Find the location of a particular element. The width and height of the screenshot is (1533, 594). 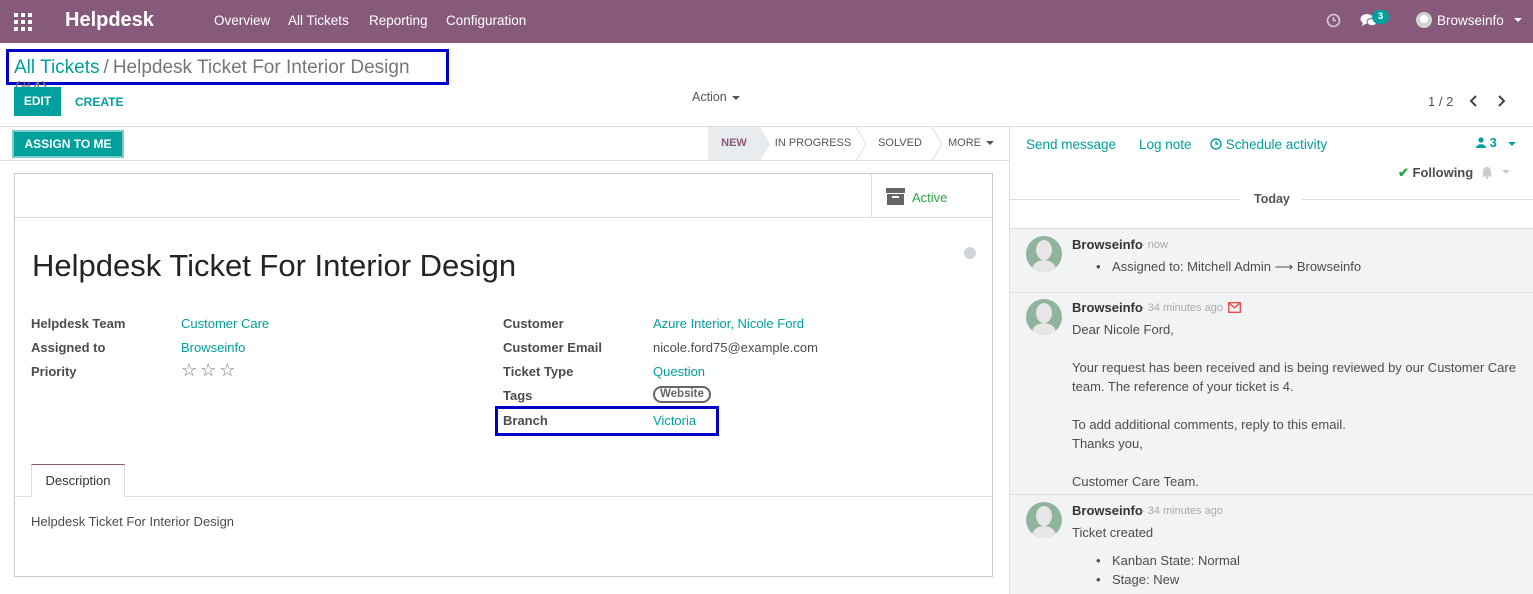

label-helpdesk-team: Helpdesk Team is located at coordinates (78, 323).